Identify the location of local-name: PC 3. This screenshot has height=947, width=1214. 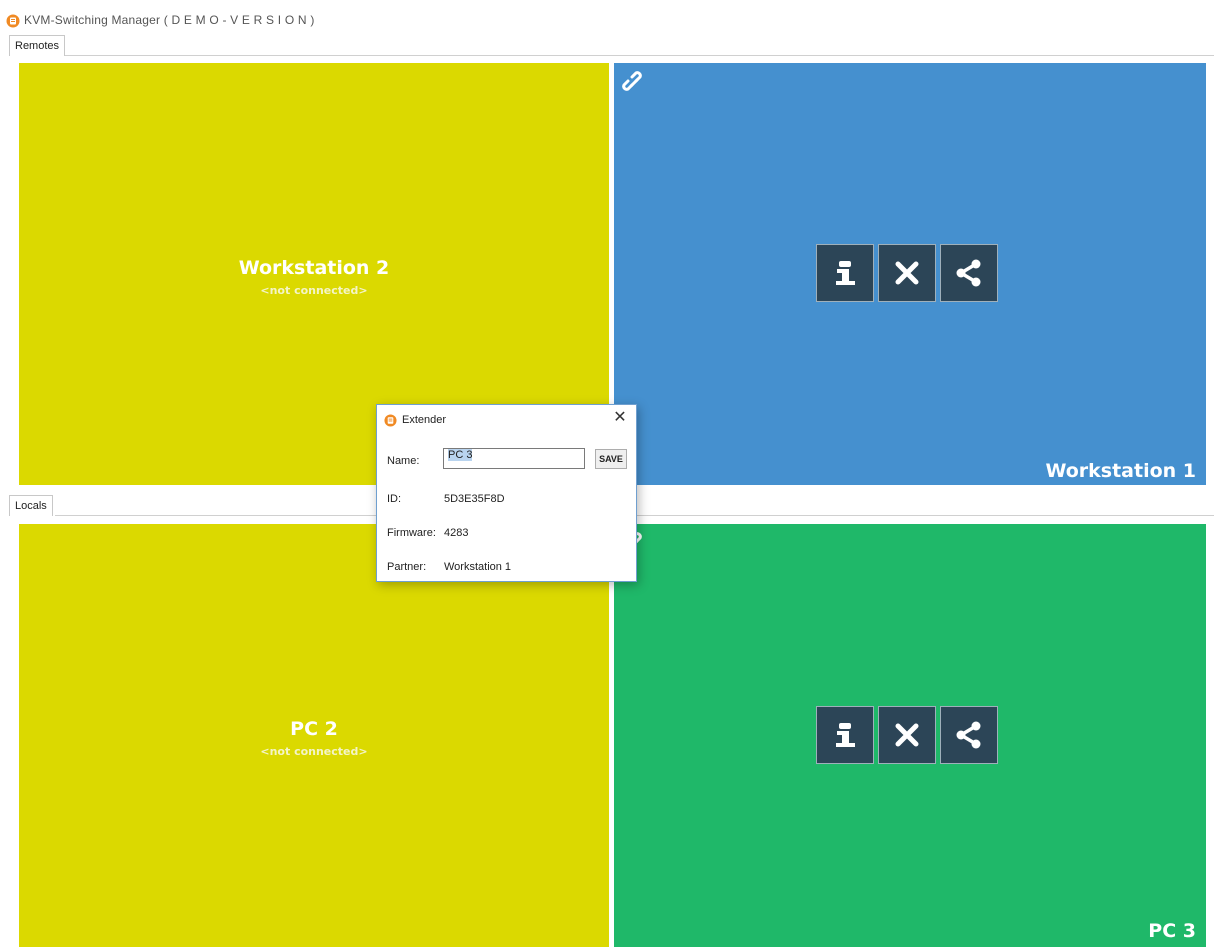
(1172, 931).